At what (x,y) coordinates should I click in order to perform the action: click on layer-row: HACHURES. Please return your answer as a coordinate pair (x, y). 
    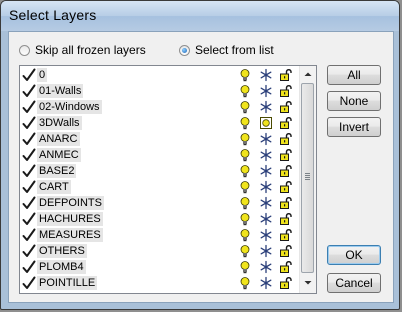
    Looking at the image, I should click on (160, 219).